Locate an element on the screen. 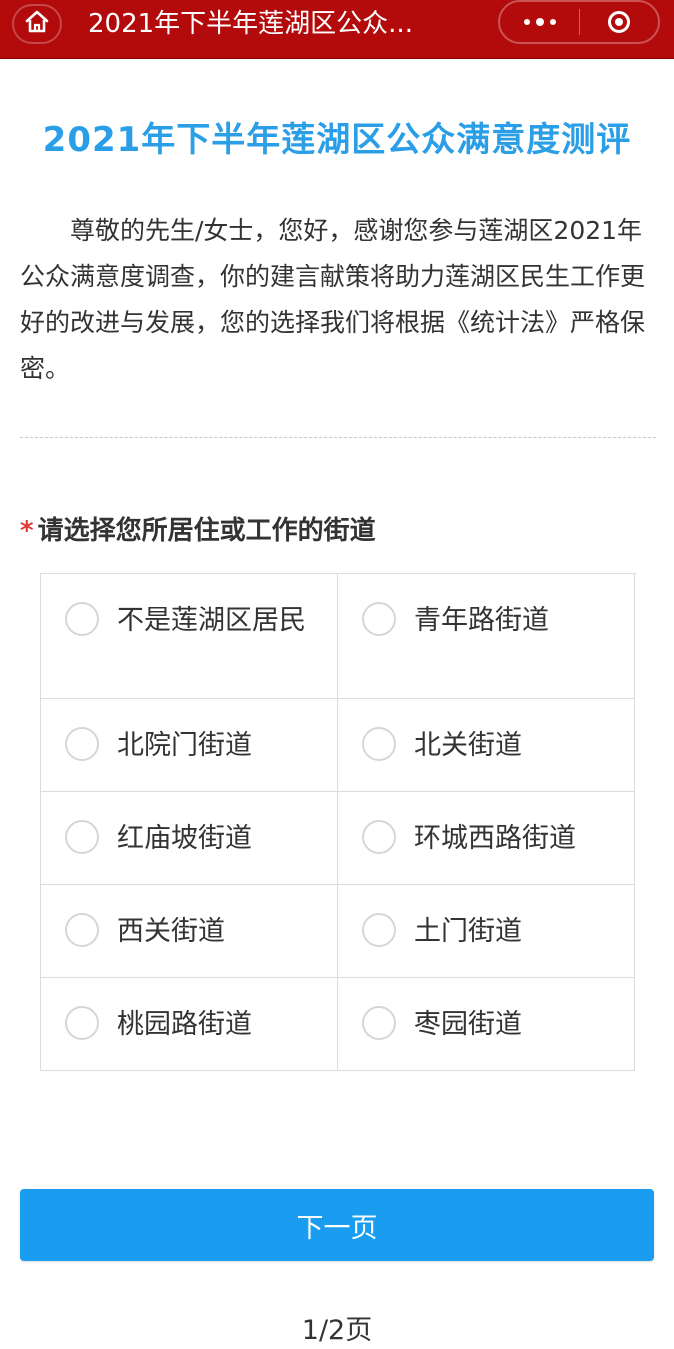 This screenshot has width=674, height=1349. option-item: 不是莲湖区居民 is located at coordinates (189, 636).